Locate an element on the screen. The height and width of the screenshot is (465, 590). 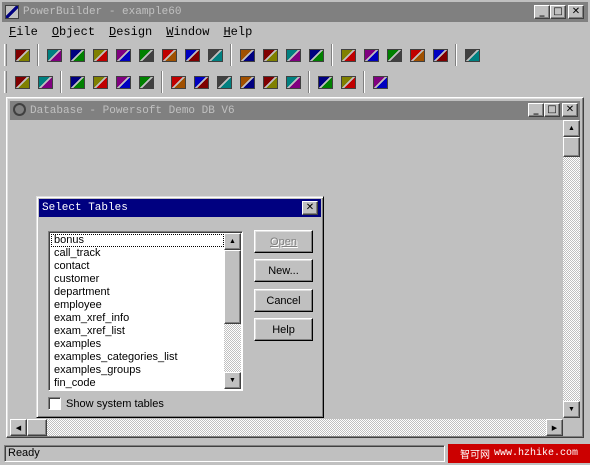
pipeline-button is located at coordinates (293, 55).